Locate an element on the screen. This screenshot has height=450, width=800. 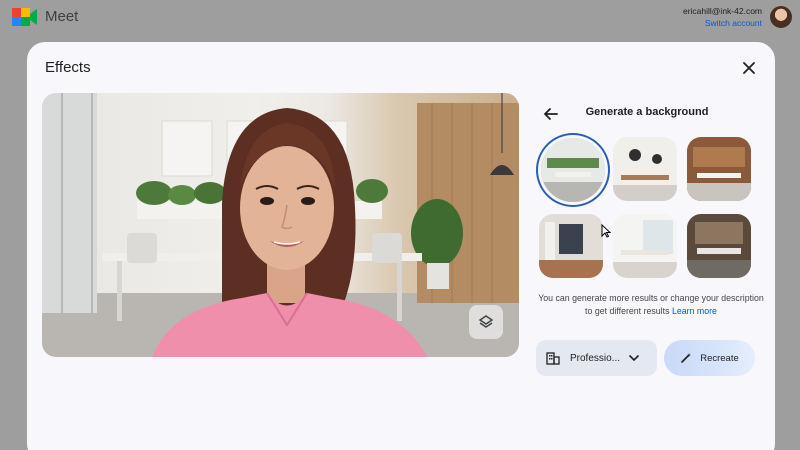
building-icon is located at coordinates (553, 358).